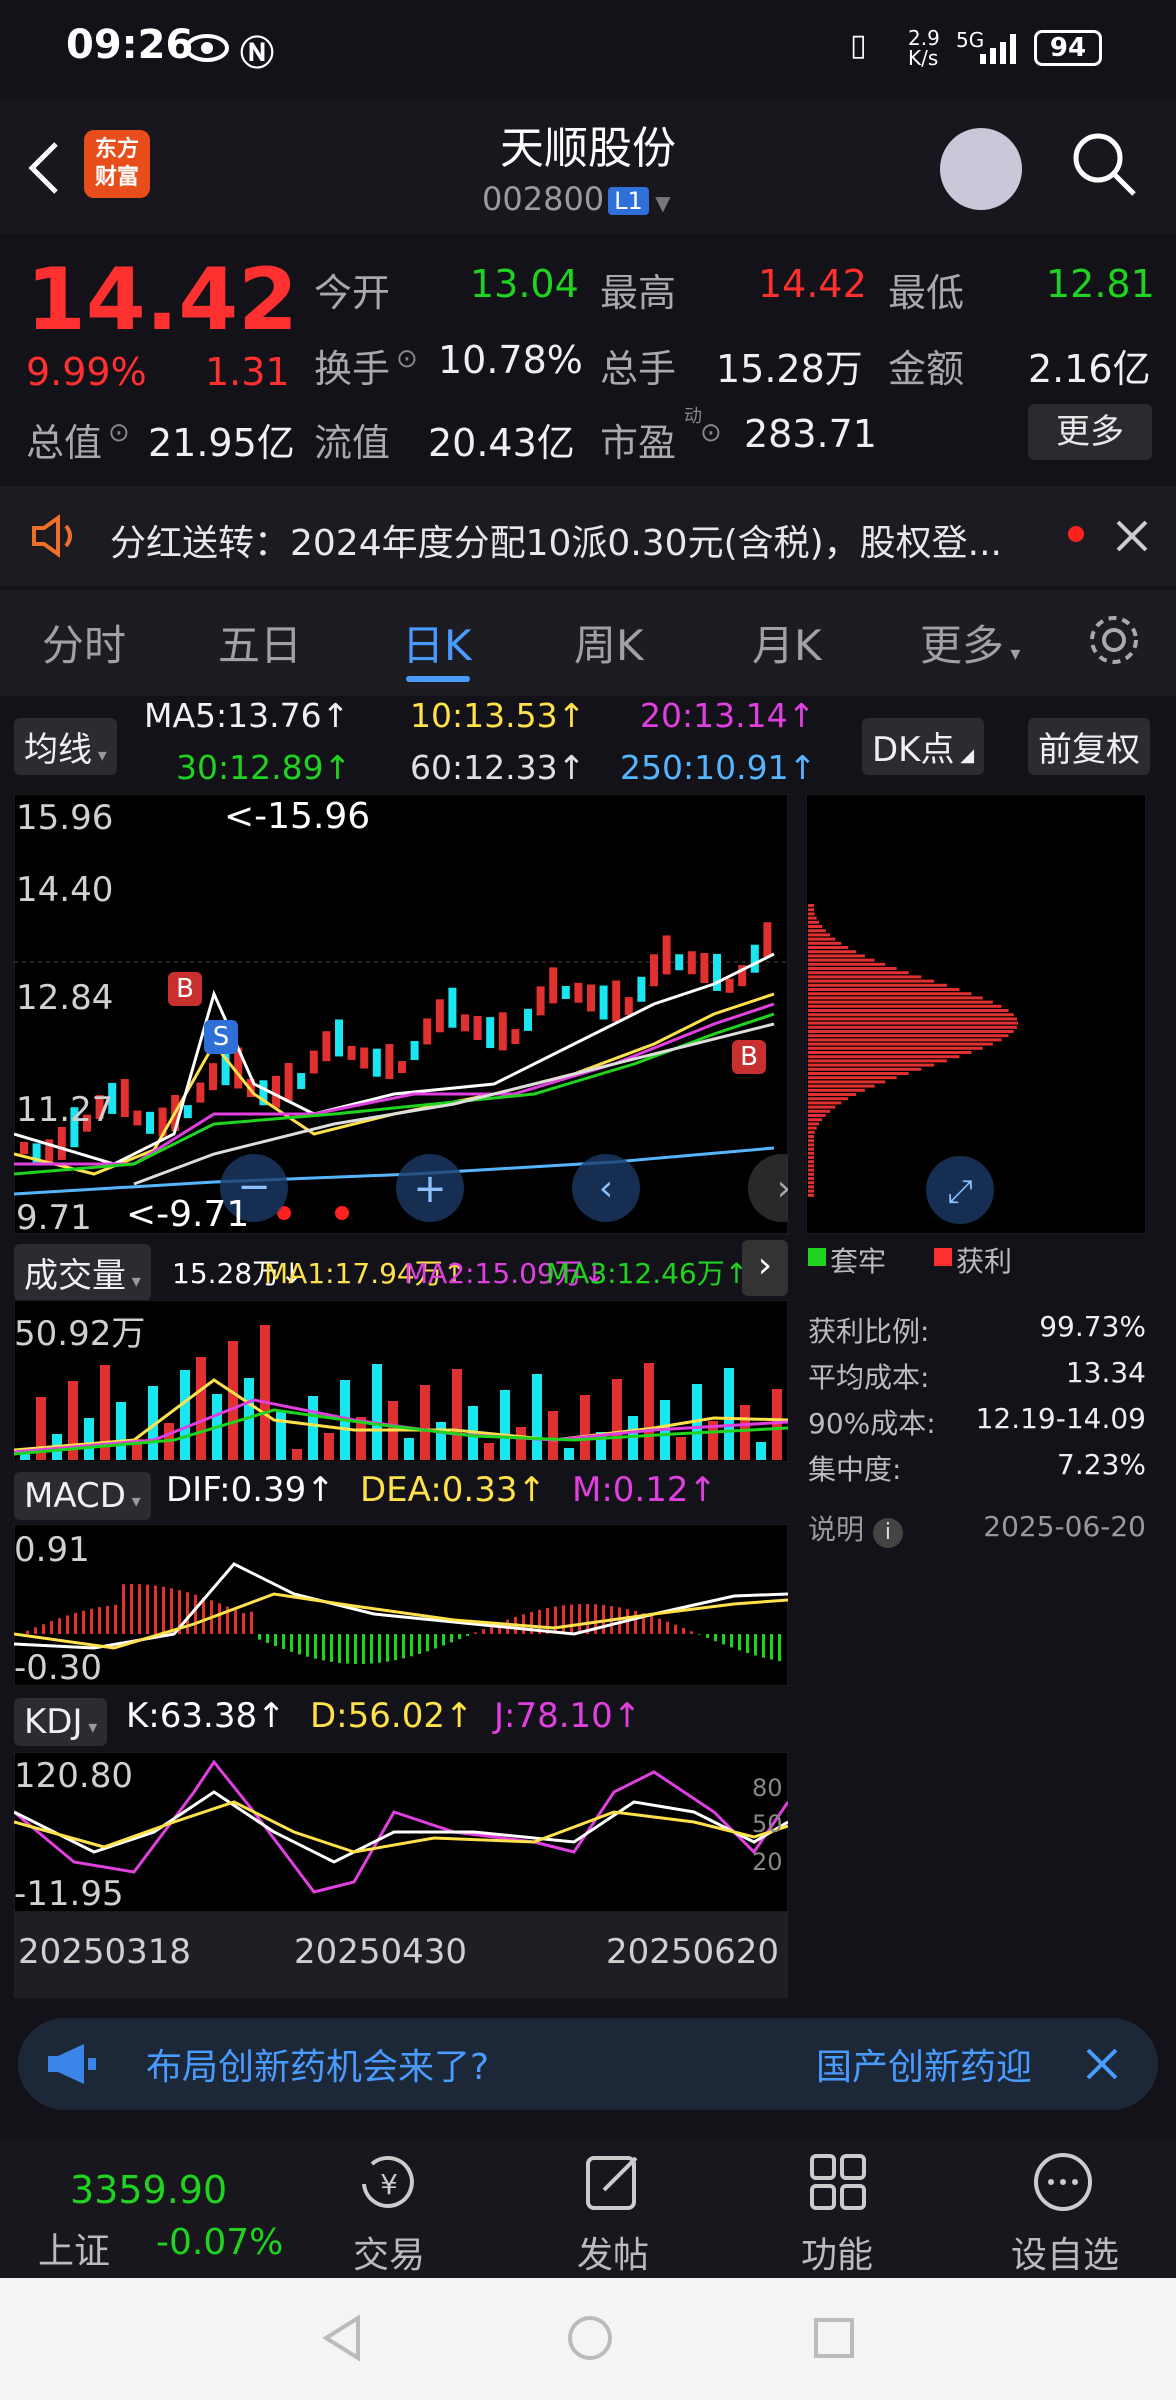  I want to click on tab-daily-k: 日K, so click(437, 642).